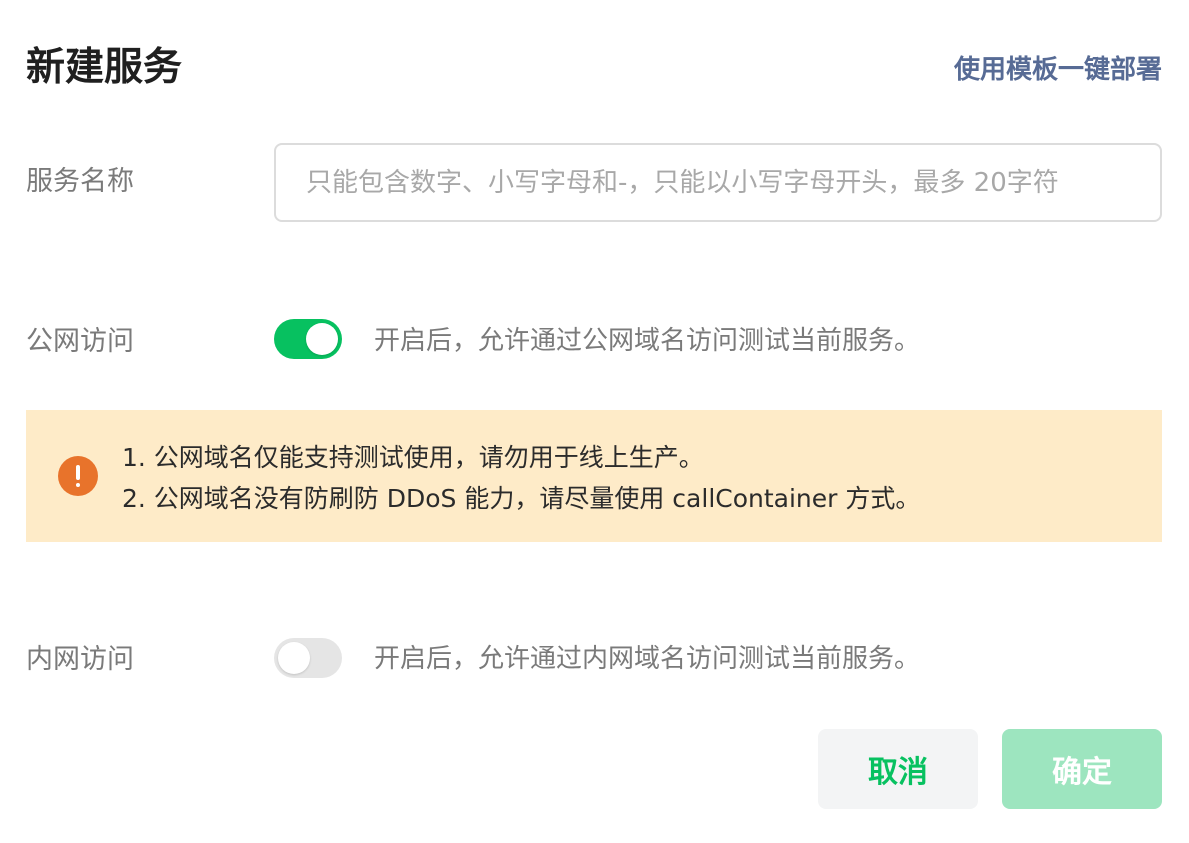 The image size is (1189, 843). Describe the element at coordinates (1082, 769) in the screenshot. I see `confirm-button: 确定` at that location.